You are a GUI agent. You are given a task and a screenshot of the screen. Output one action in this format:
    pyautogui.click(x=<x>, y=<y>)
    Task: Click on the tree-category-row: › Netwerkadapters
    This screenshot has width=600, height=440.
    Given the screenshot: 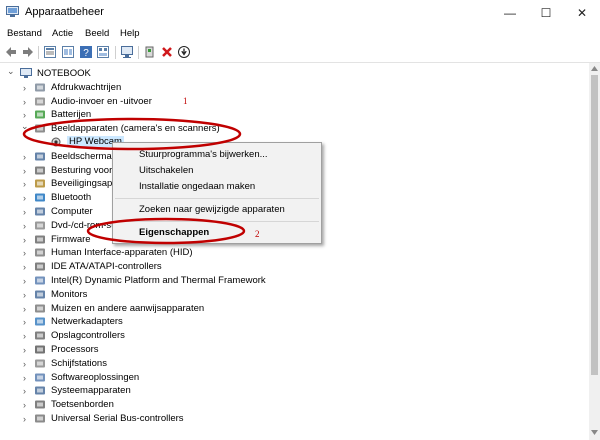 What is the action you would take?
    pyautogui.click(x=294, y=322)
    